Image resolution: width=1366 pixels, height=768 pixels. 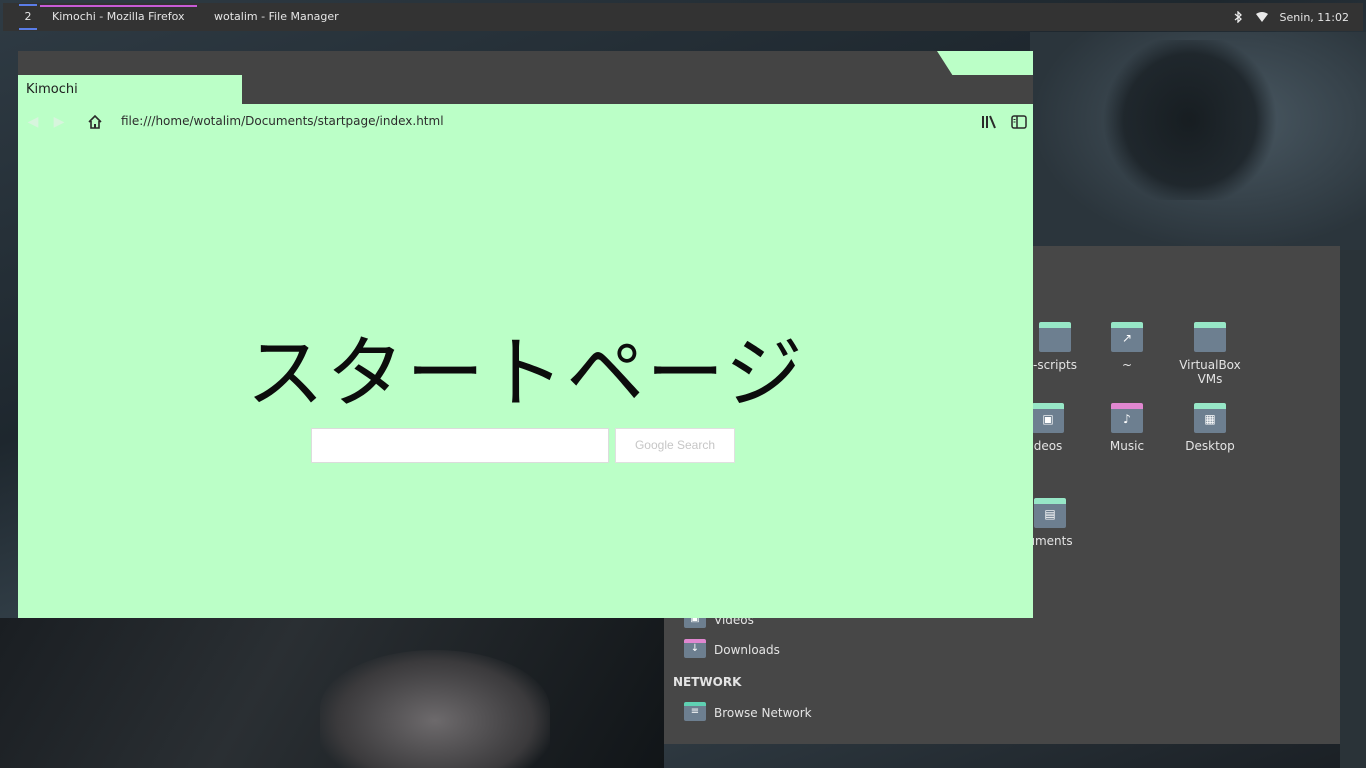 What do you see at coordinates (675, 445) in the screenshot?
I see `google-search-button: Google Search` at bounding box center [675, 445].